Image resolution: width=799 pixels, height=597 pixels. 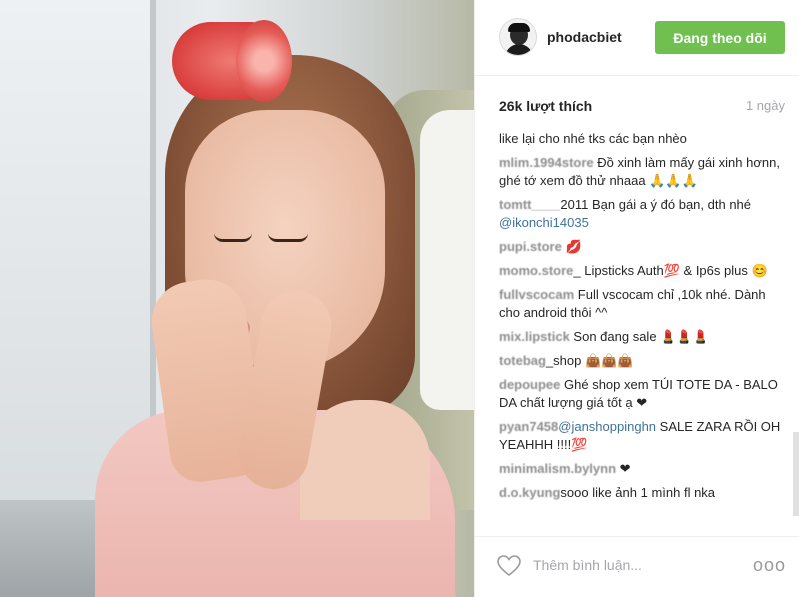 I want to click on shoulder, so click(x=365, y=460).